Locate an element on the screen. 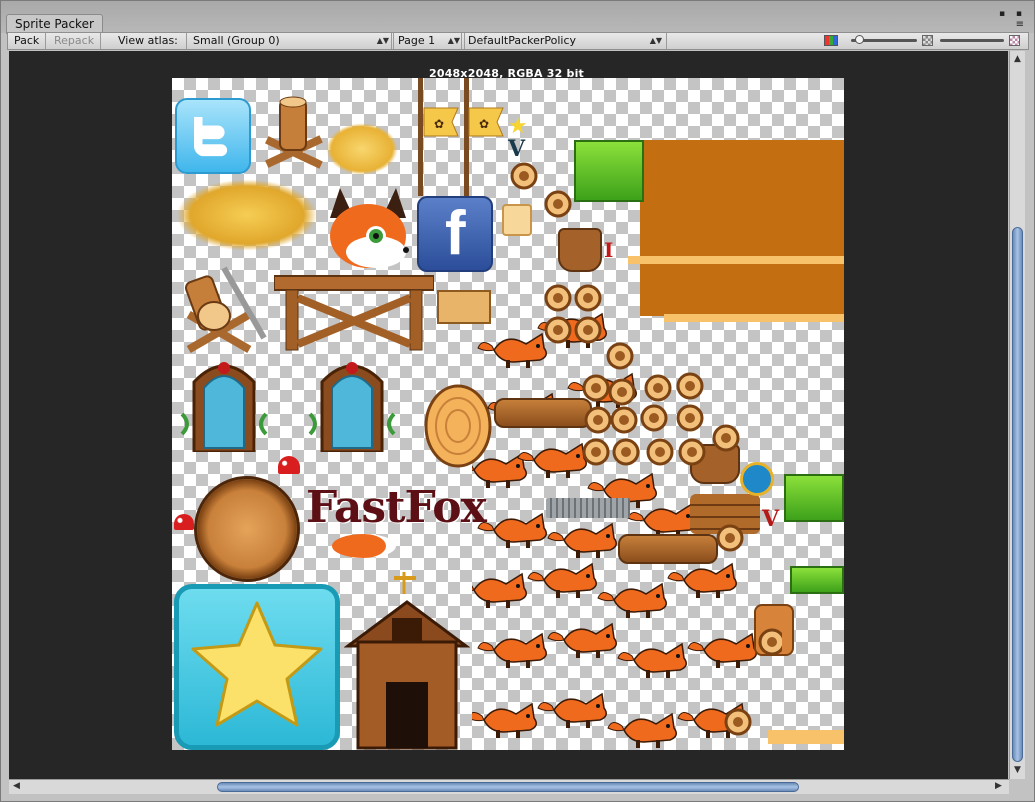 The image size is (1035, 802). facebook-sprite: f is located at coordinates (455, 234).